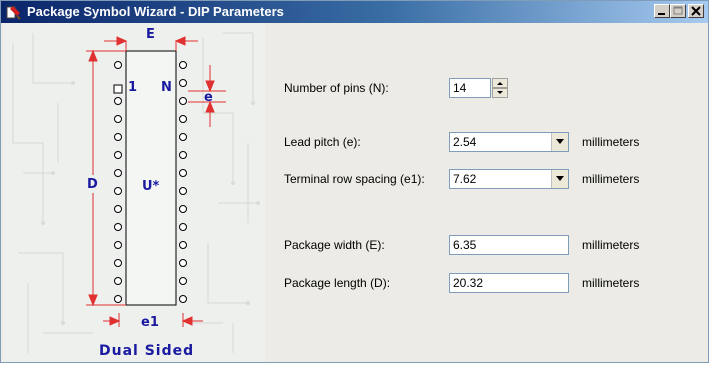 This screenshot has height=365, width=711. What do you see at coordinates (336, 88) in the screenshot?
I see `pins-label: Number of pins (N):` at bounding box center [336, 88].